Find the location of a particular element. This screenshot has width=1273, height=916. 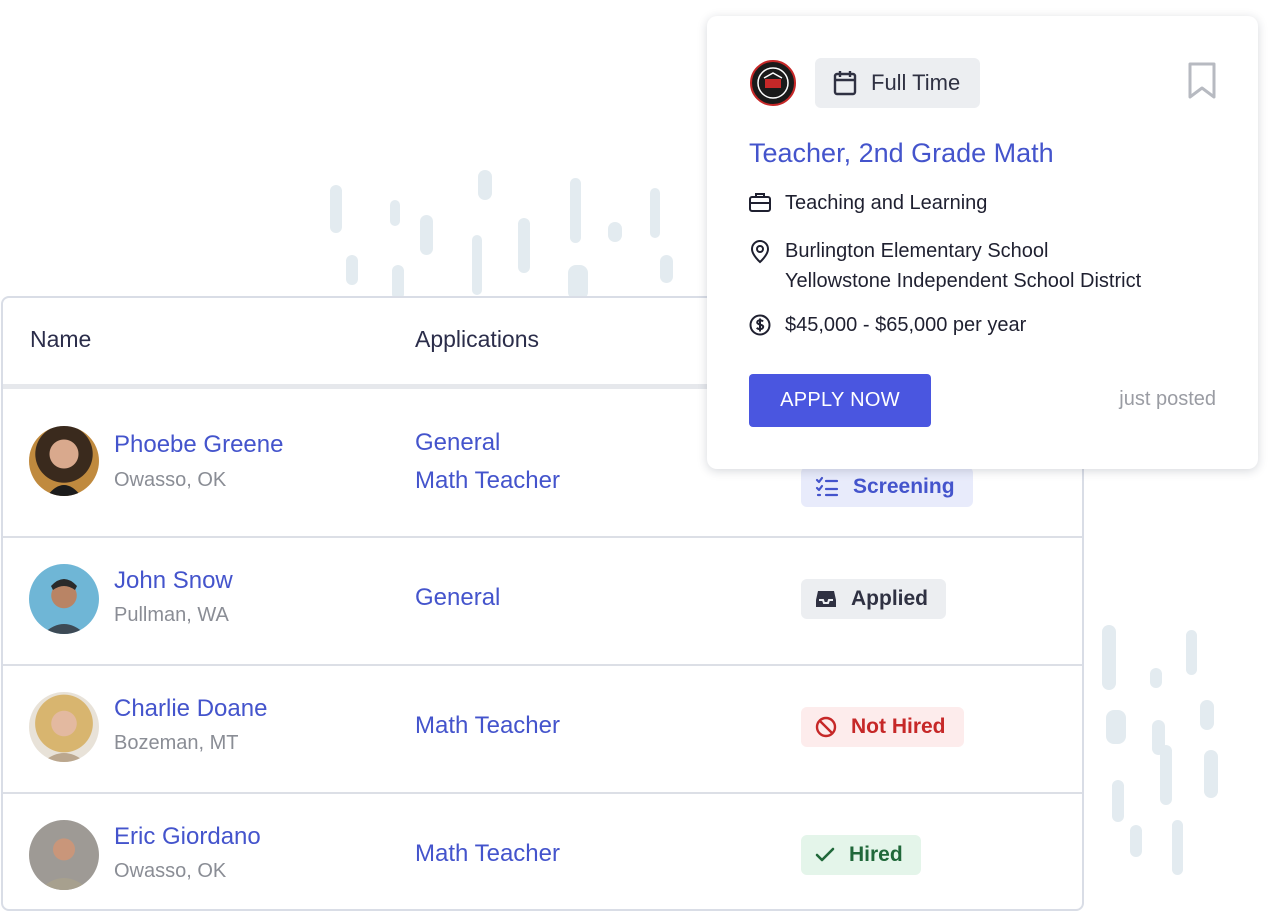

inbox-icon is located at coordinates (826, 599).